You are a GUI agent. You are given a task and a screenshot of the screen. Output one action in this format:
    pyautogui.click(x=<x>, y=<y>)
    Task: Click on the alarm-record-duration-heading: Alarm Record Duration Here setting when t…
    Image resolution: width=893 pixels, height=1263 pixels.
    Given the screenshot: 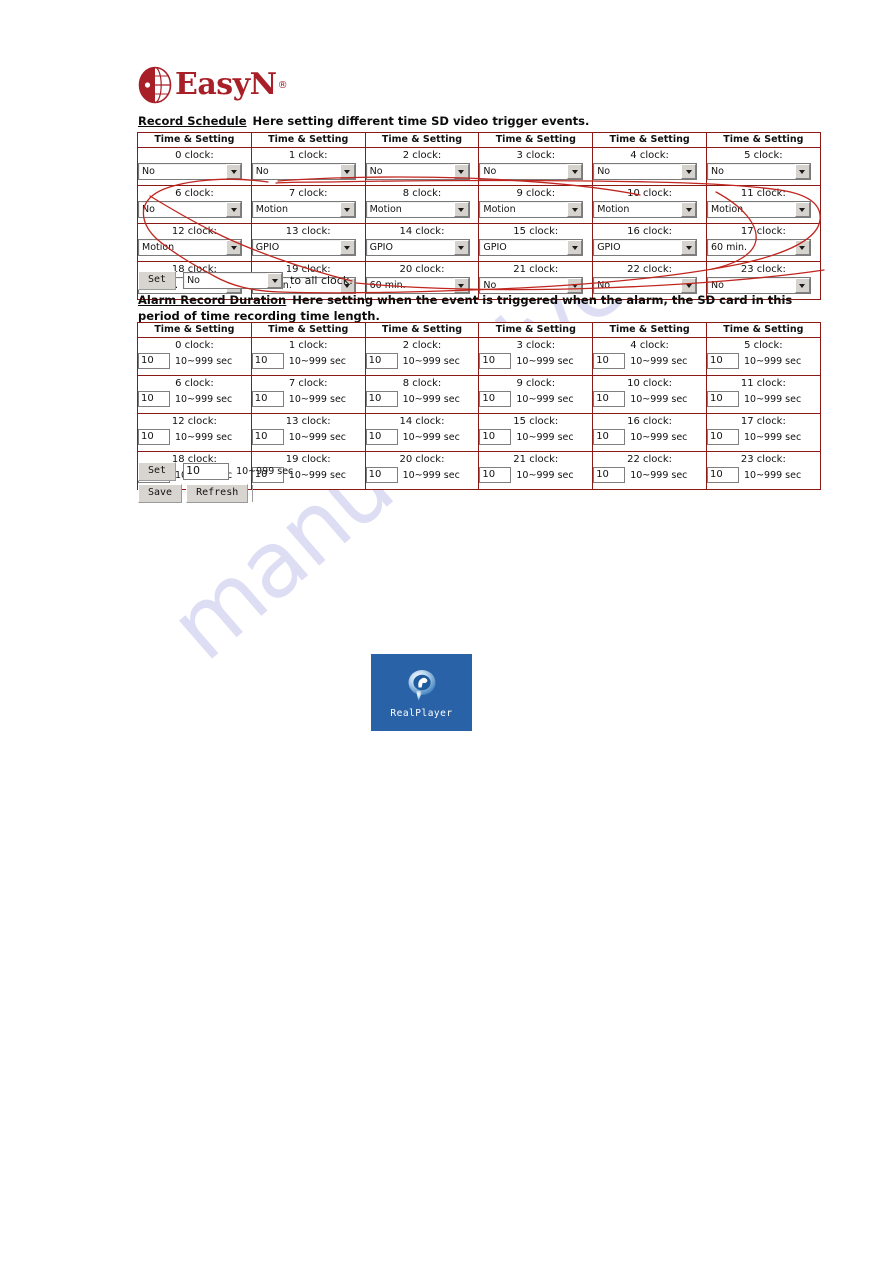 What is the action you would take?
    pyautogui.click(x=483, y=308)
    